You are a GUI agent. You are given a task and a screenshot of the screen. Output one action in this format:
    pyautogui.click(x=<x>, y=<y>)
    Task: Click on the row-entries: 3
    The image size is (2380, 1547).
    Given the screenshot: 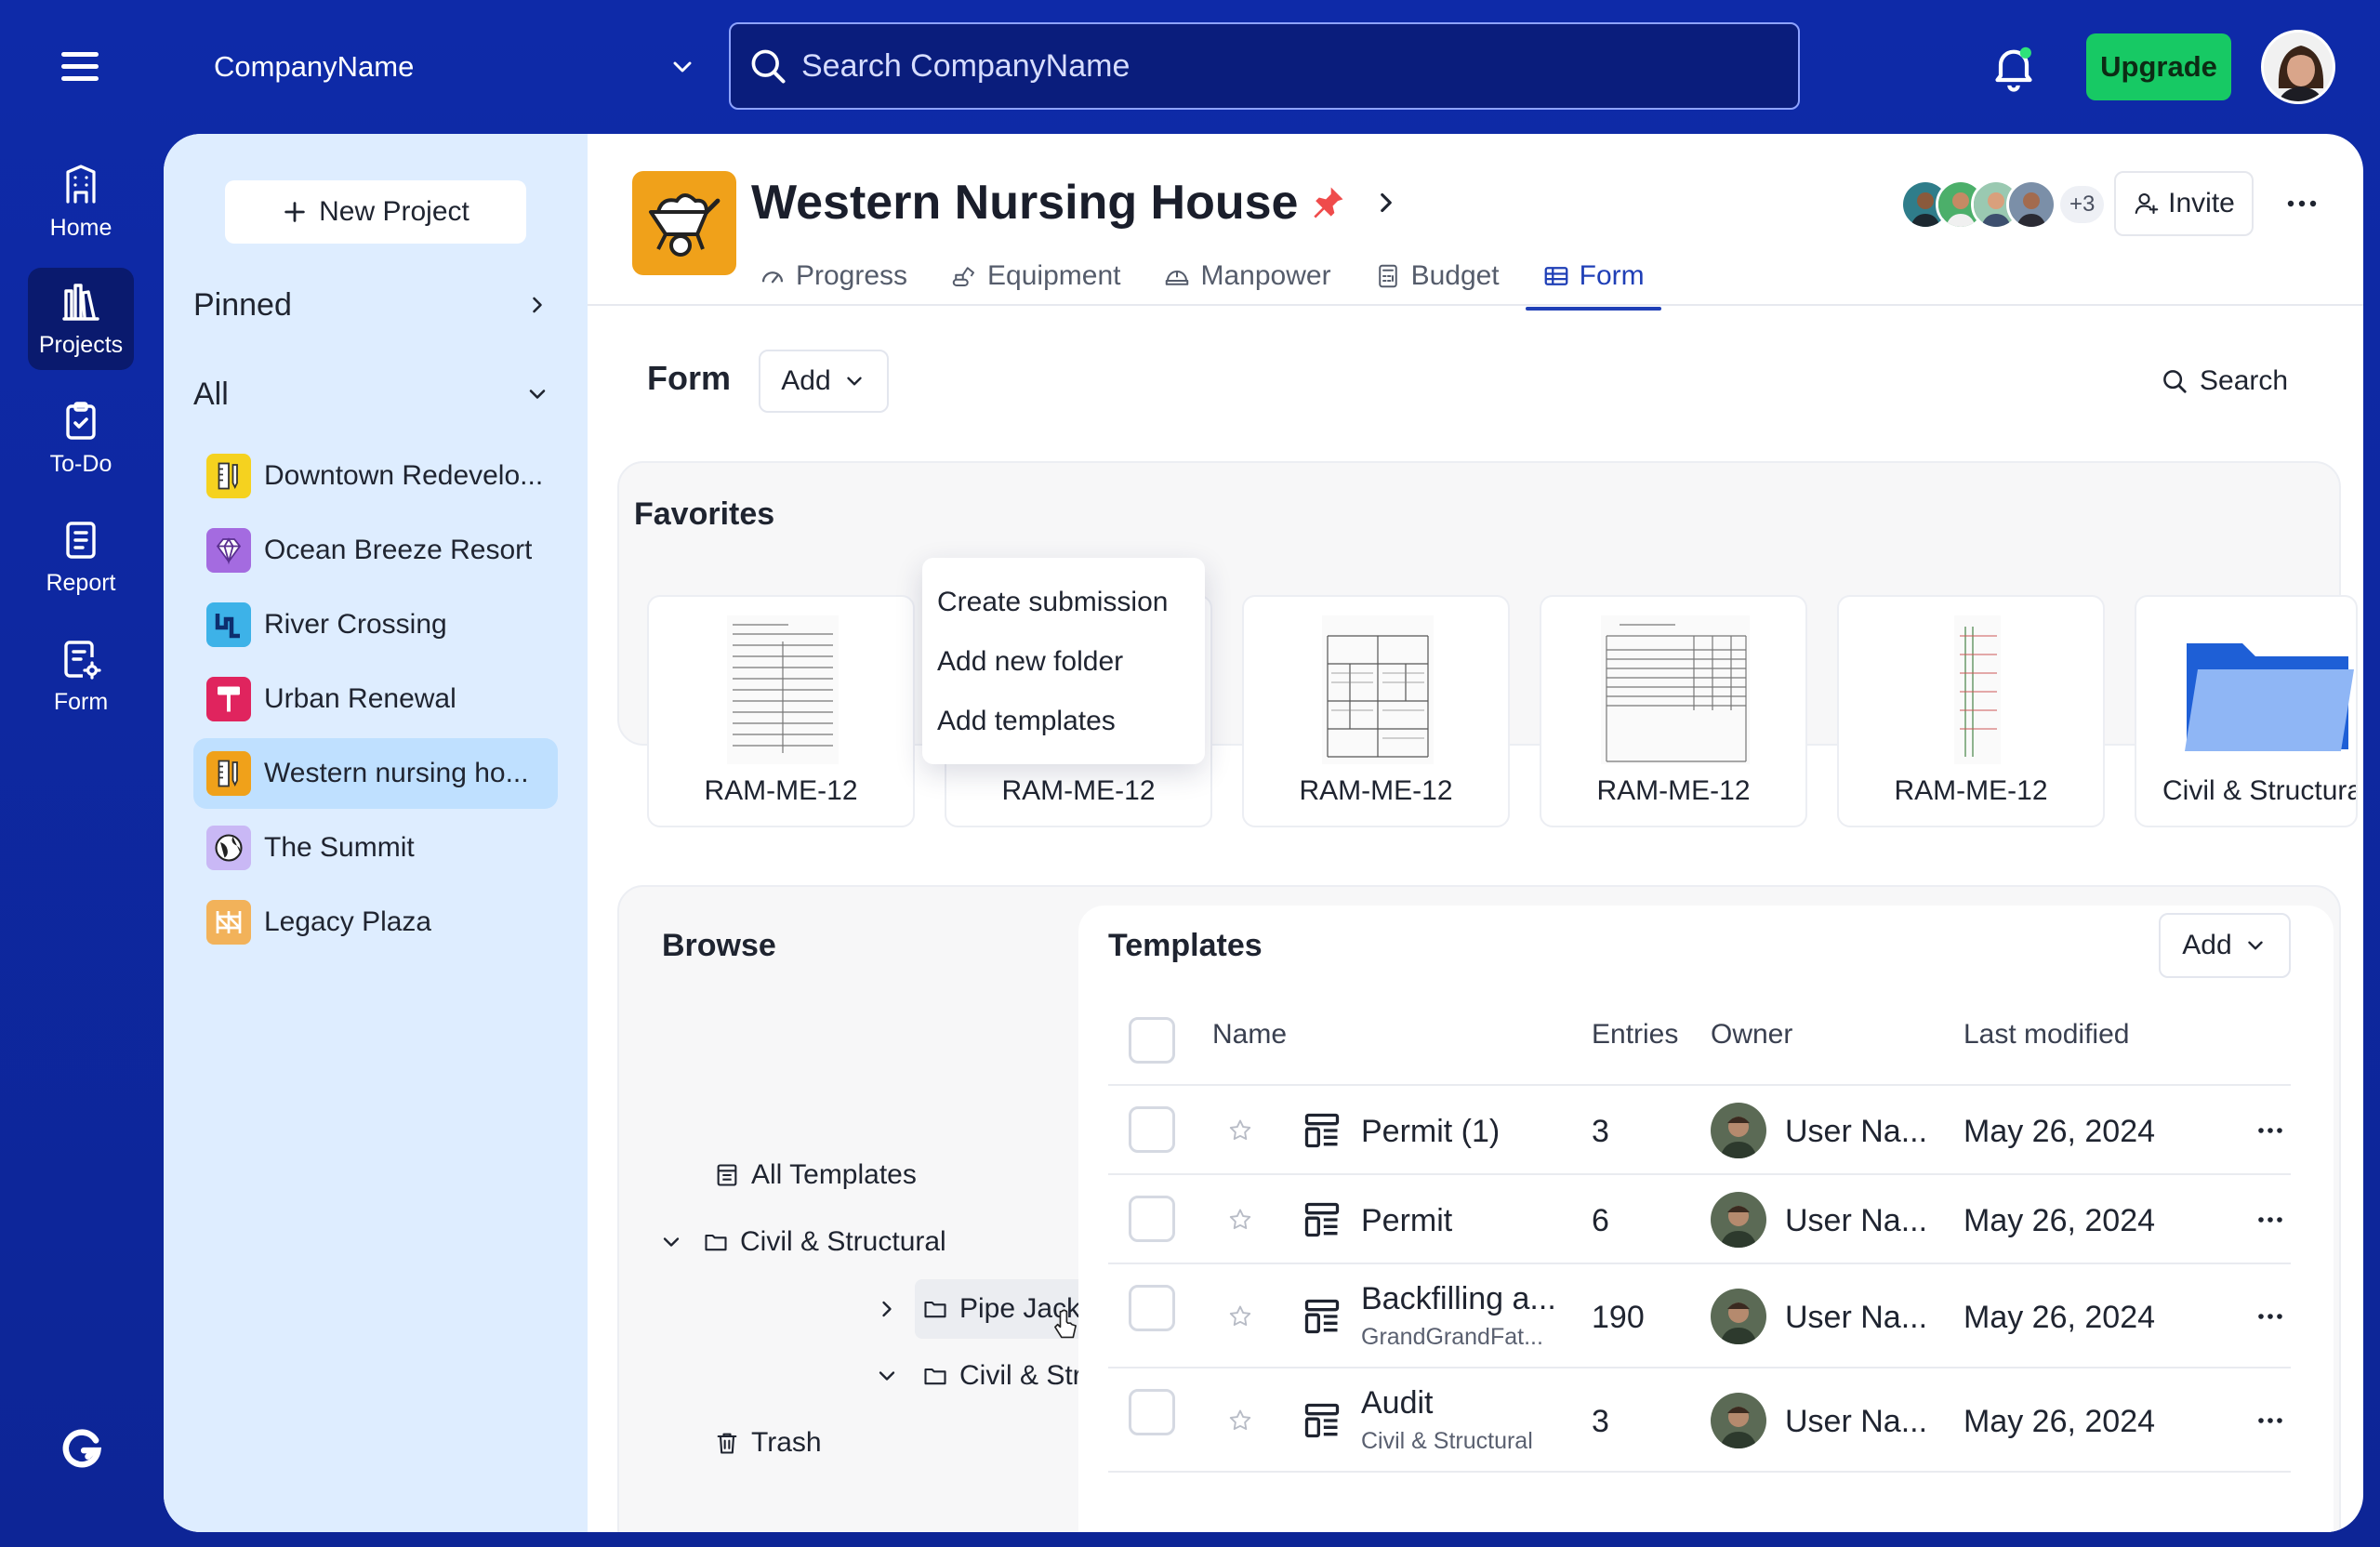 What is the action you would take?
    pyautogui.click(x=1600, y=1131)
    